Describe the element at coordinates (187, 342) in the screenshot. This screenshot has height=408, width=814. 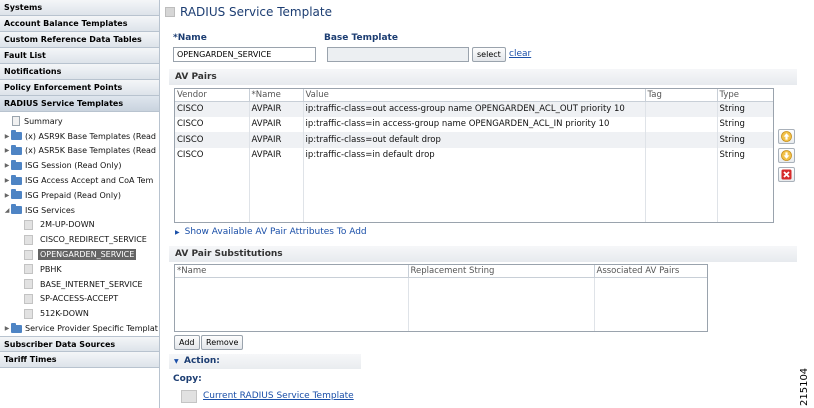
I see `add-substitution-button: Add` at that location.